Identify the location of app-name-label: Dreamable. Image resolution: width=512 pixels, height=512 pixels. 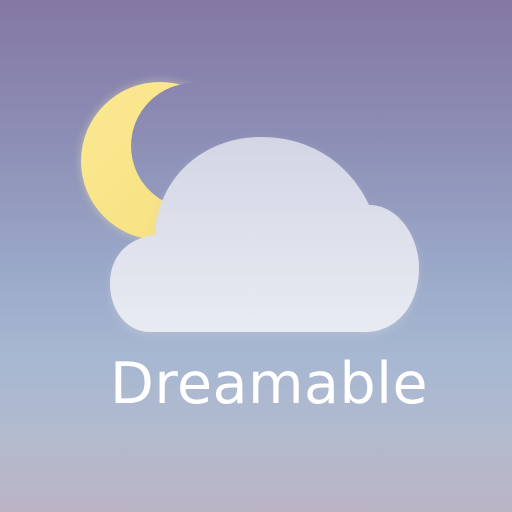
(269, 384).